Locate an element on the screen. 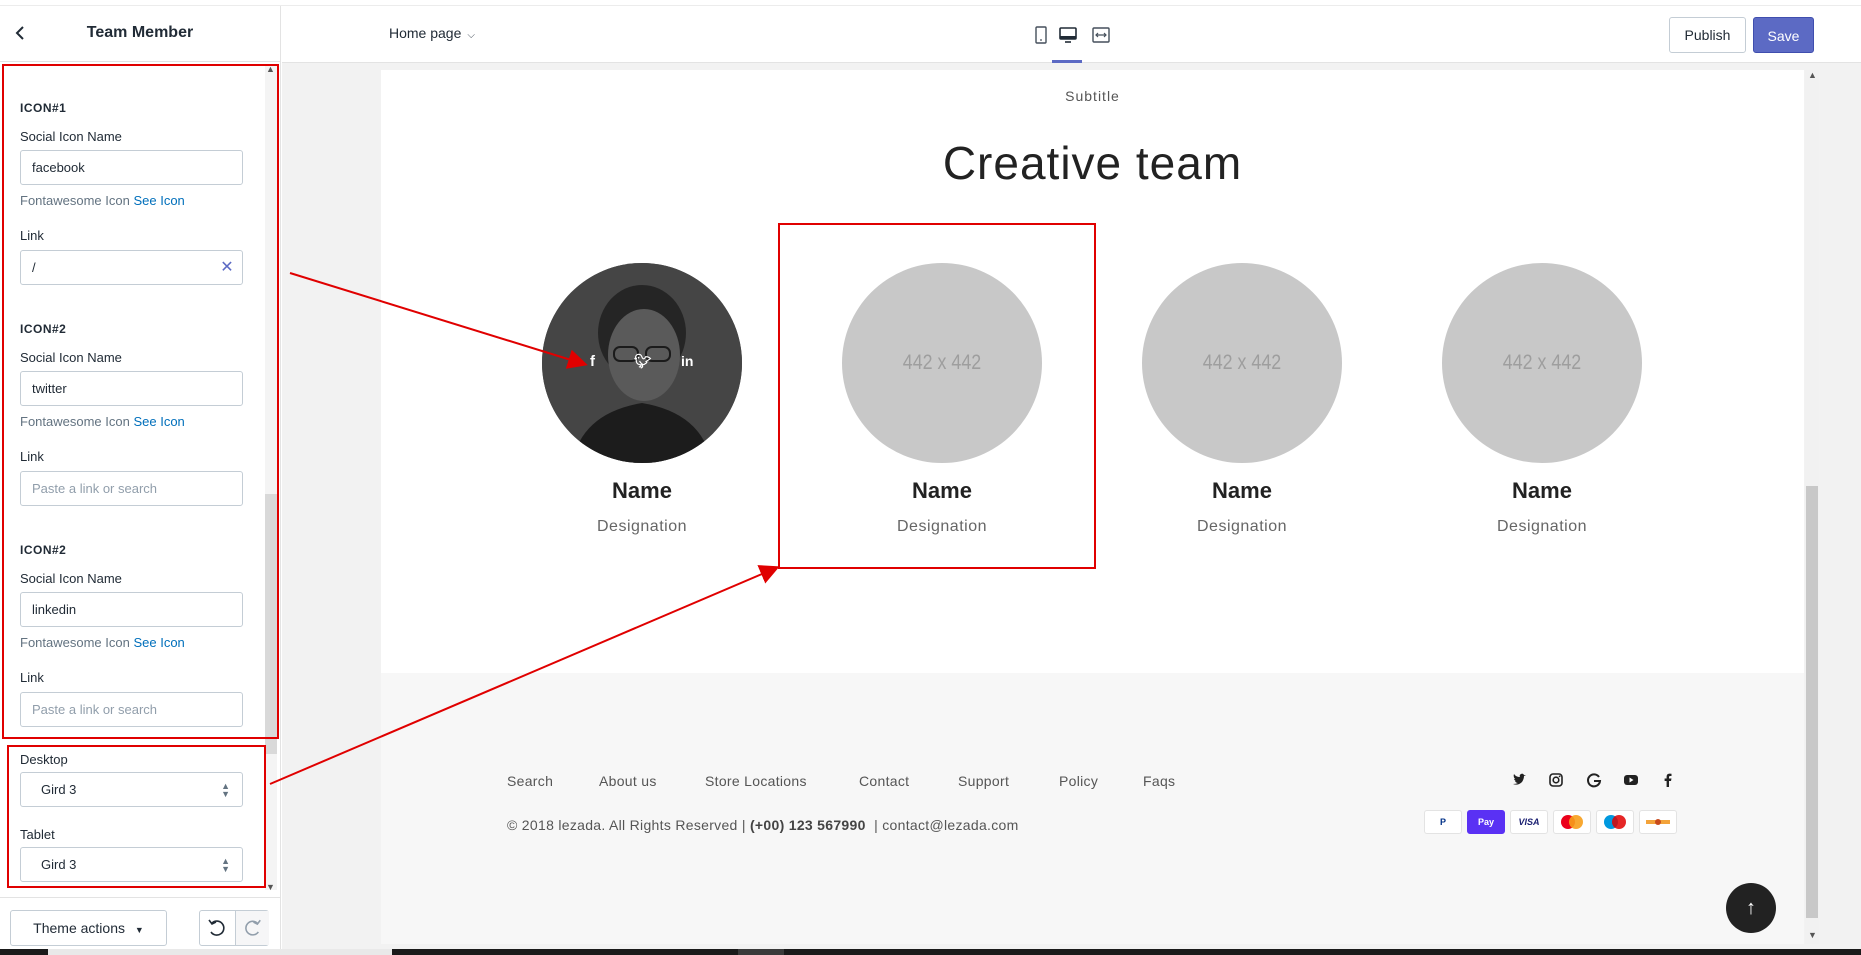 Image resolution: width=1861 pixels, height=955 pixels. bottom-strip is located at coordinates (930, 952).